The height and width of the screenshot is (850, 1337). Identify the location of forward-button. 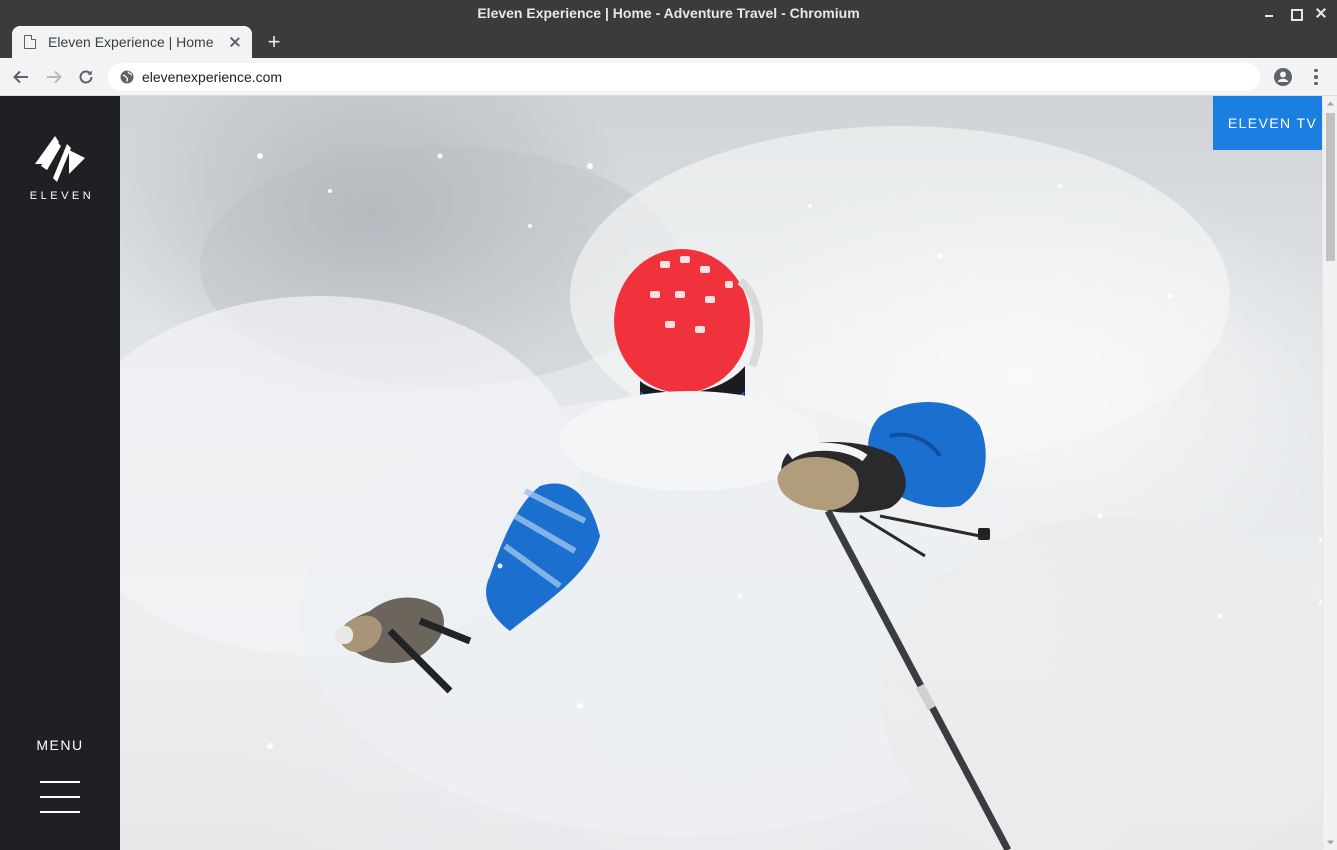
(54, 77).